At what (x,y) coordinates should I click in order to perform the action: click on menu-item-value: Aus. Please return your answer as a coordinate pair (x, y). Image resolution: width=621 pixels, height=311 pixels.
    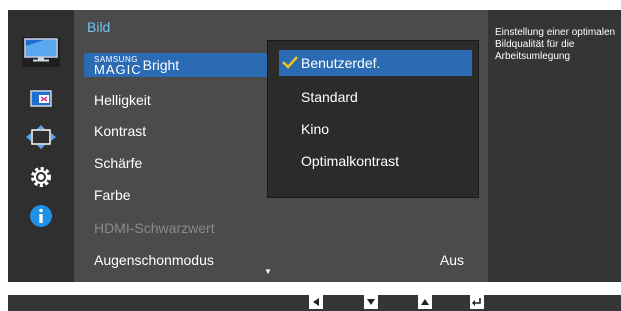
    Looking at the image, I should click on (451, 260).